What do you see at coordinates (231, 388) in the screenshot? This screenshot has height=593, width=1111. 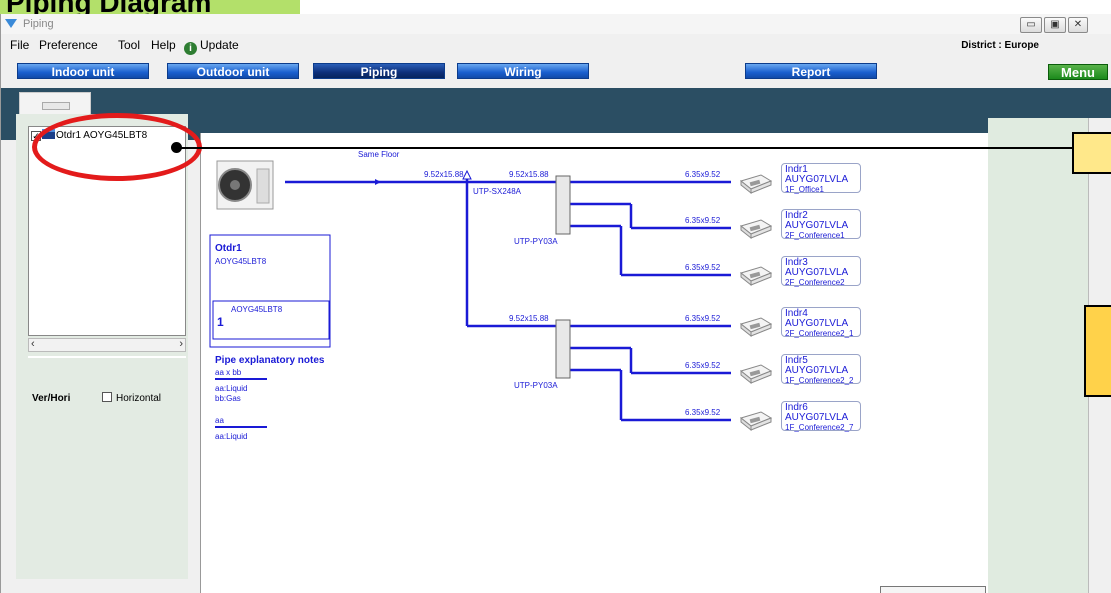 I see `note-liquid: aa:Liquid` at bounding box center [231, 388].